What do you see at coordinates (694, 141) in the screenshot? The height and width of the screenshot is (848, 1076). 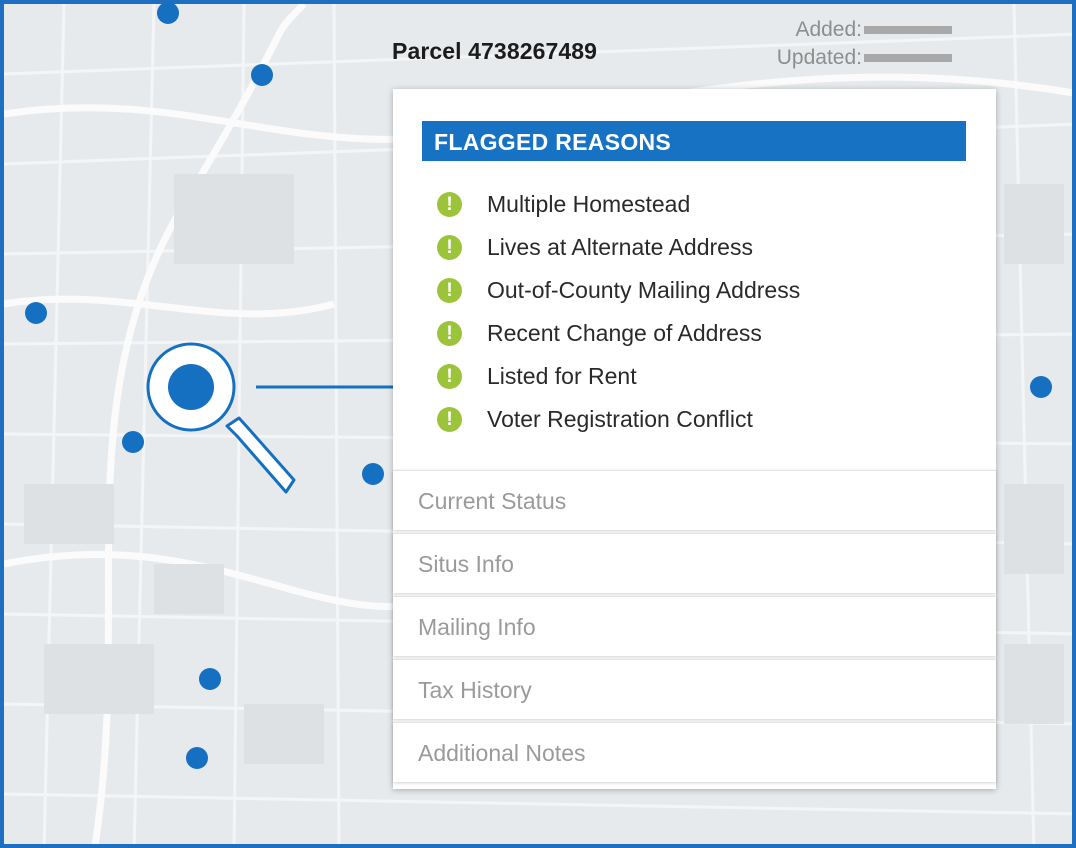 I see `flagged-reasons-header: FLAGGED REASONS` at bounding box center [694, 141].